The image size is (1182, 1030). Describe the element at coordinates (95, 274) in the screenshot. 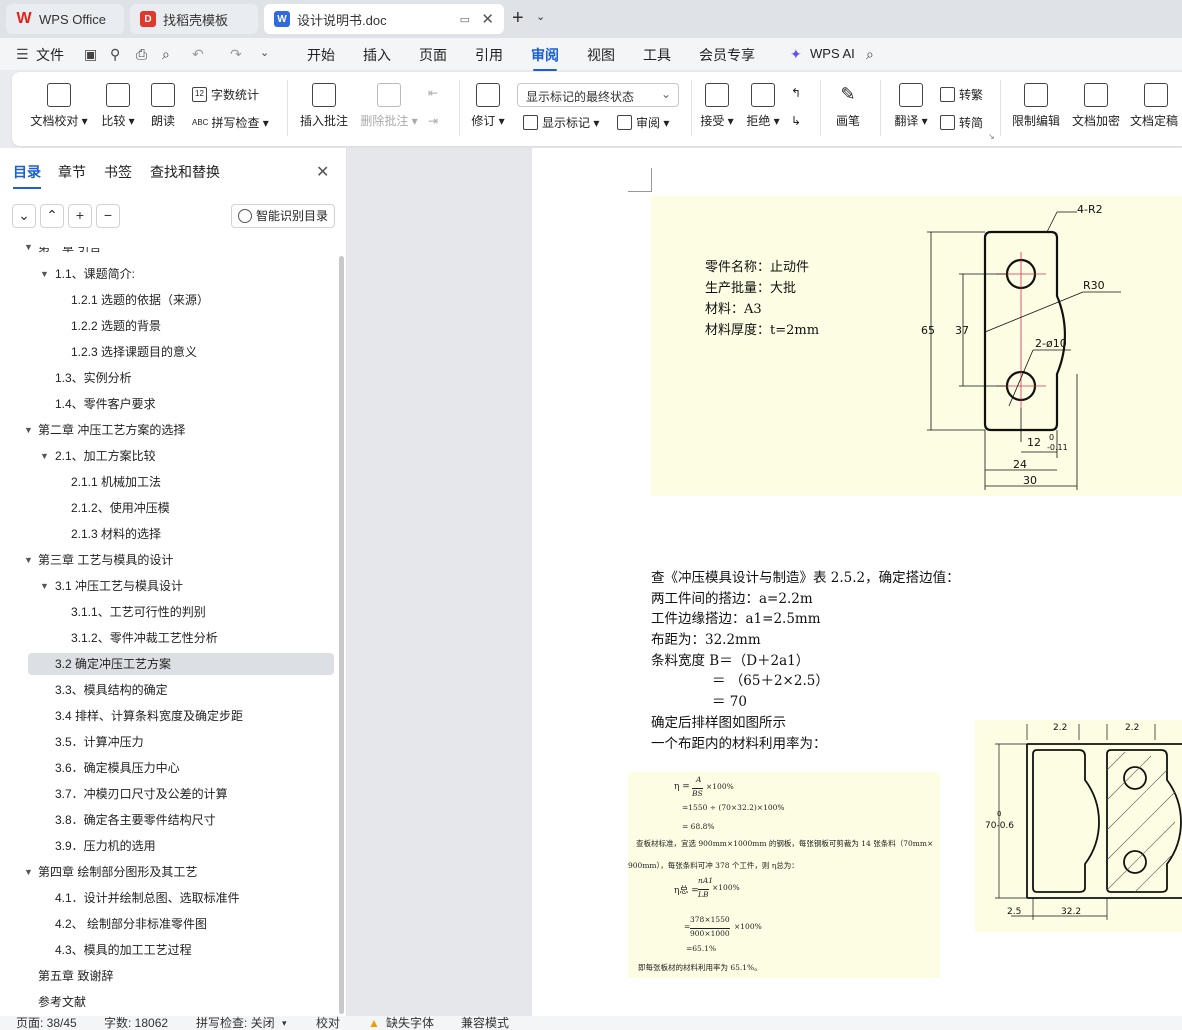

I see `toc-item: 1.1、课题简介:` at that location.